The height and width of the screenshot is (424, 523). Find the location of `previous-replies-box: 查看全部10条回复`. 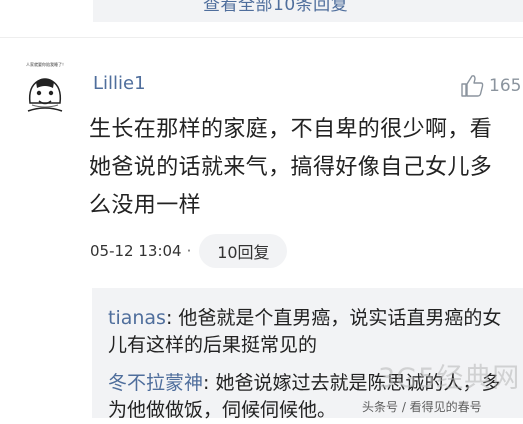

previous-replies-box: 查看全部10条回复 is located at coordinates (308, 11).